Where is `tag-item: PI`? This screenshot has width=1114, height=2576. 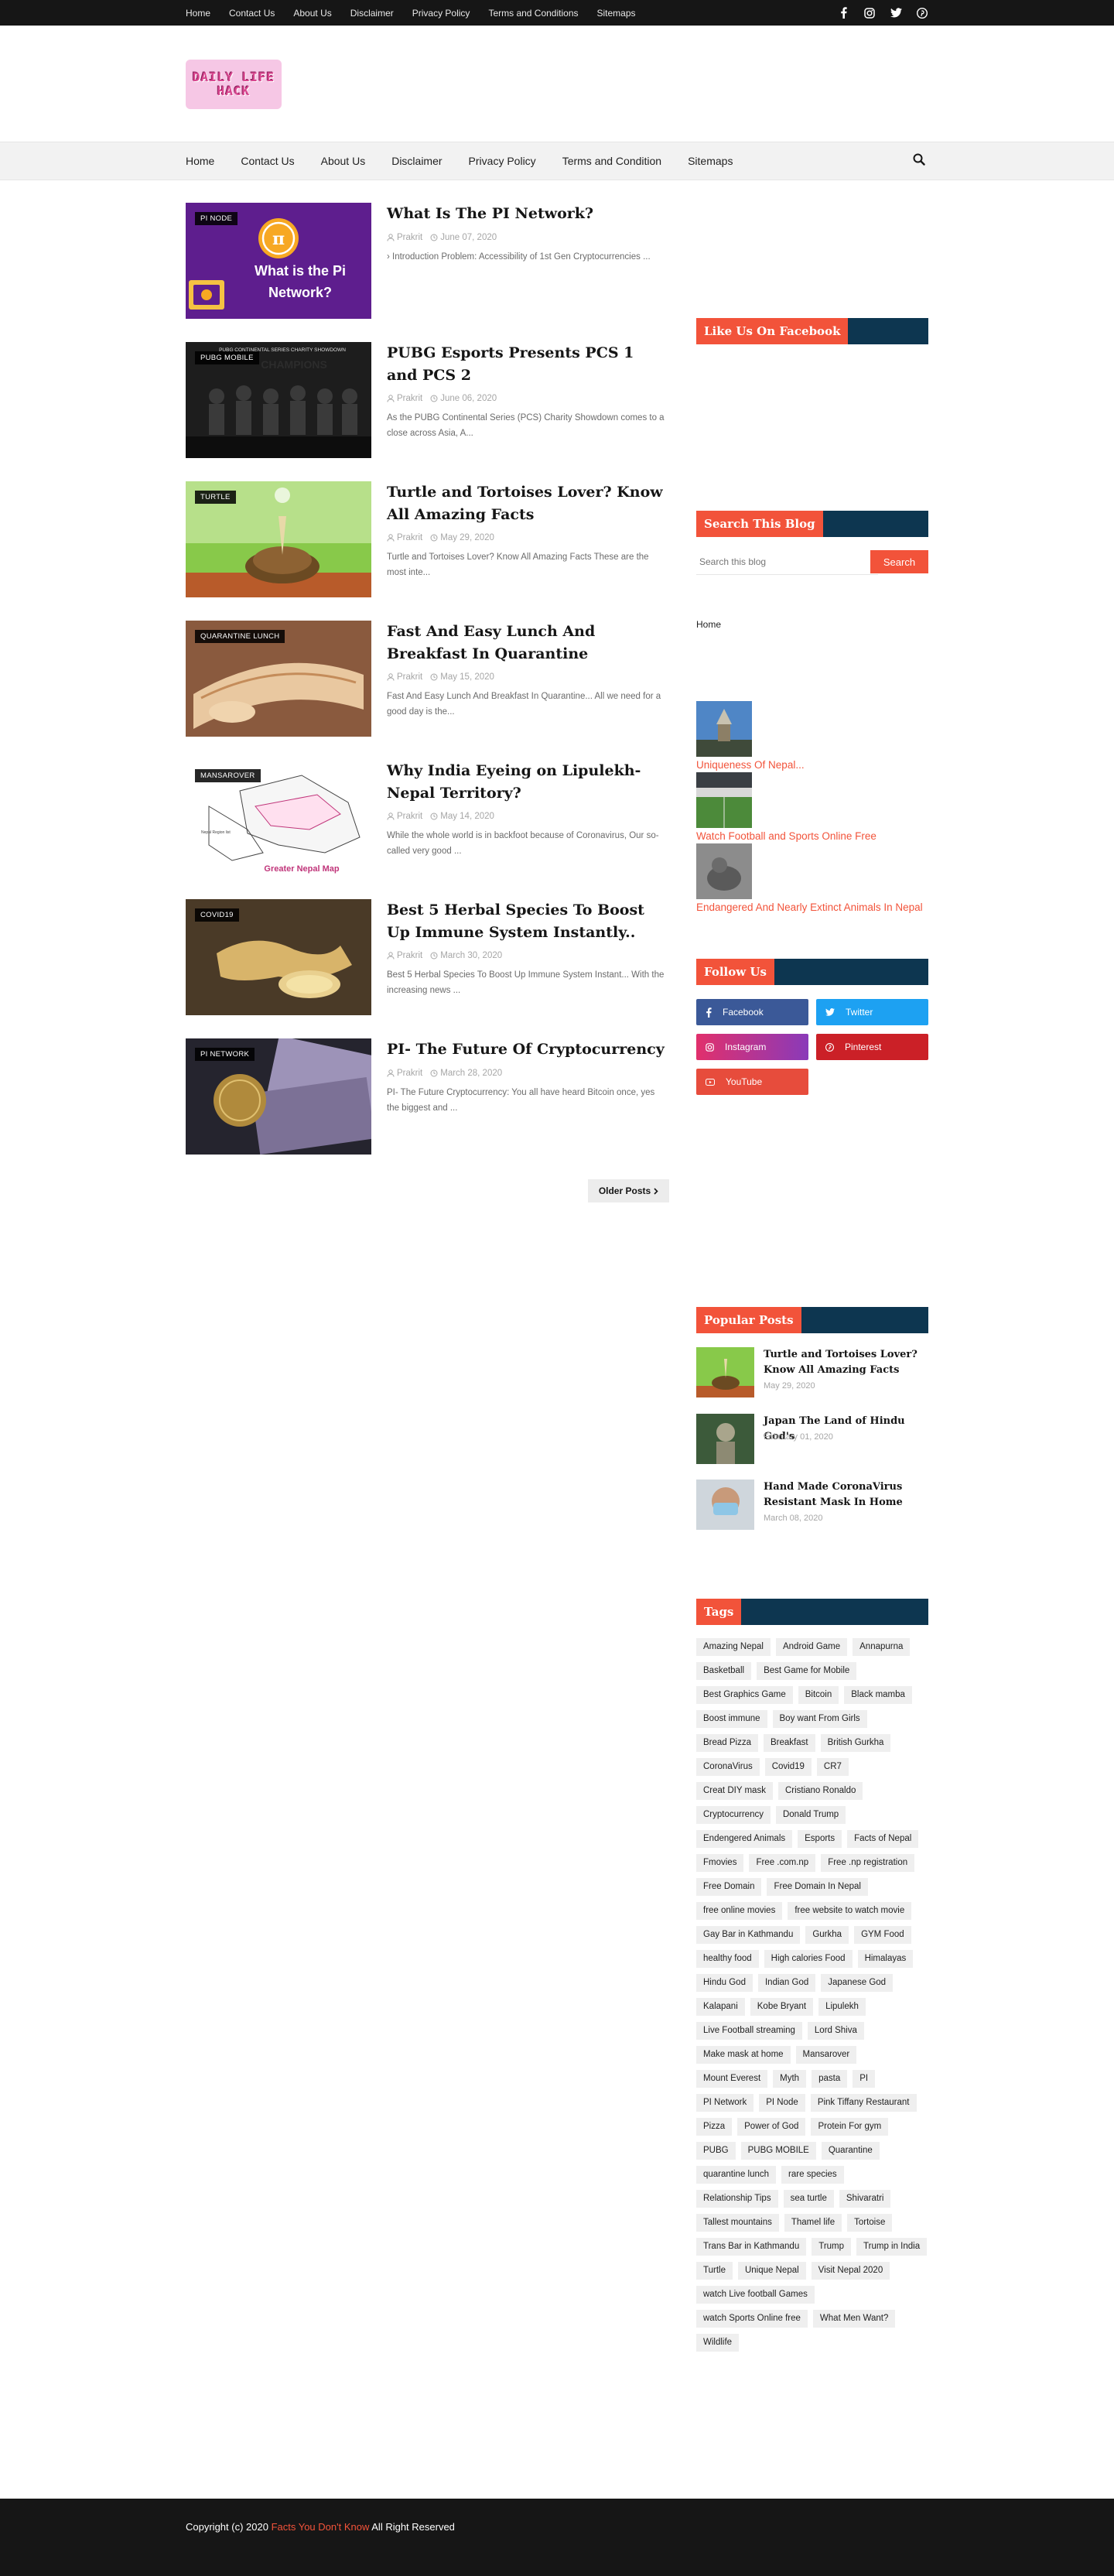
tag-item: PI is located at coordinates (864, 2079).